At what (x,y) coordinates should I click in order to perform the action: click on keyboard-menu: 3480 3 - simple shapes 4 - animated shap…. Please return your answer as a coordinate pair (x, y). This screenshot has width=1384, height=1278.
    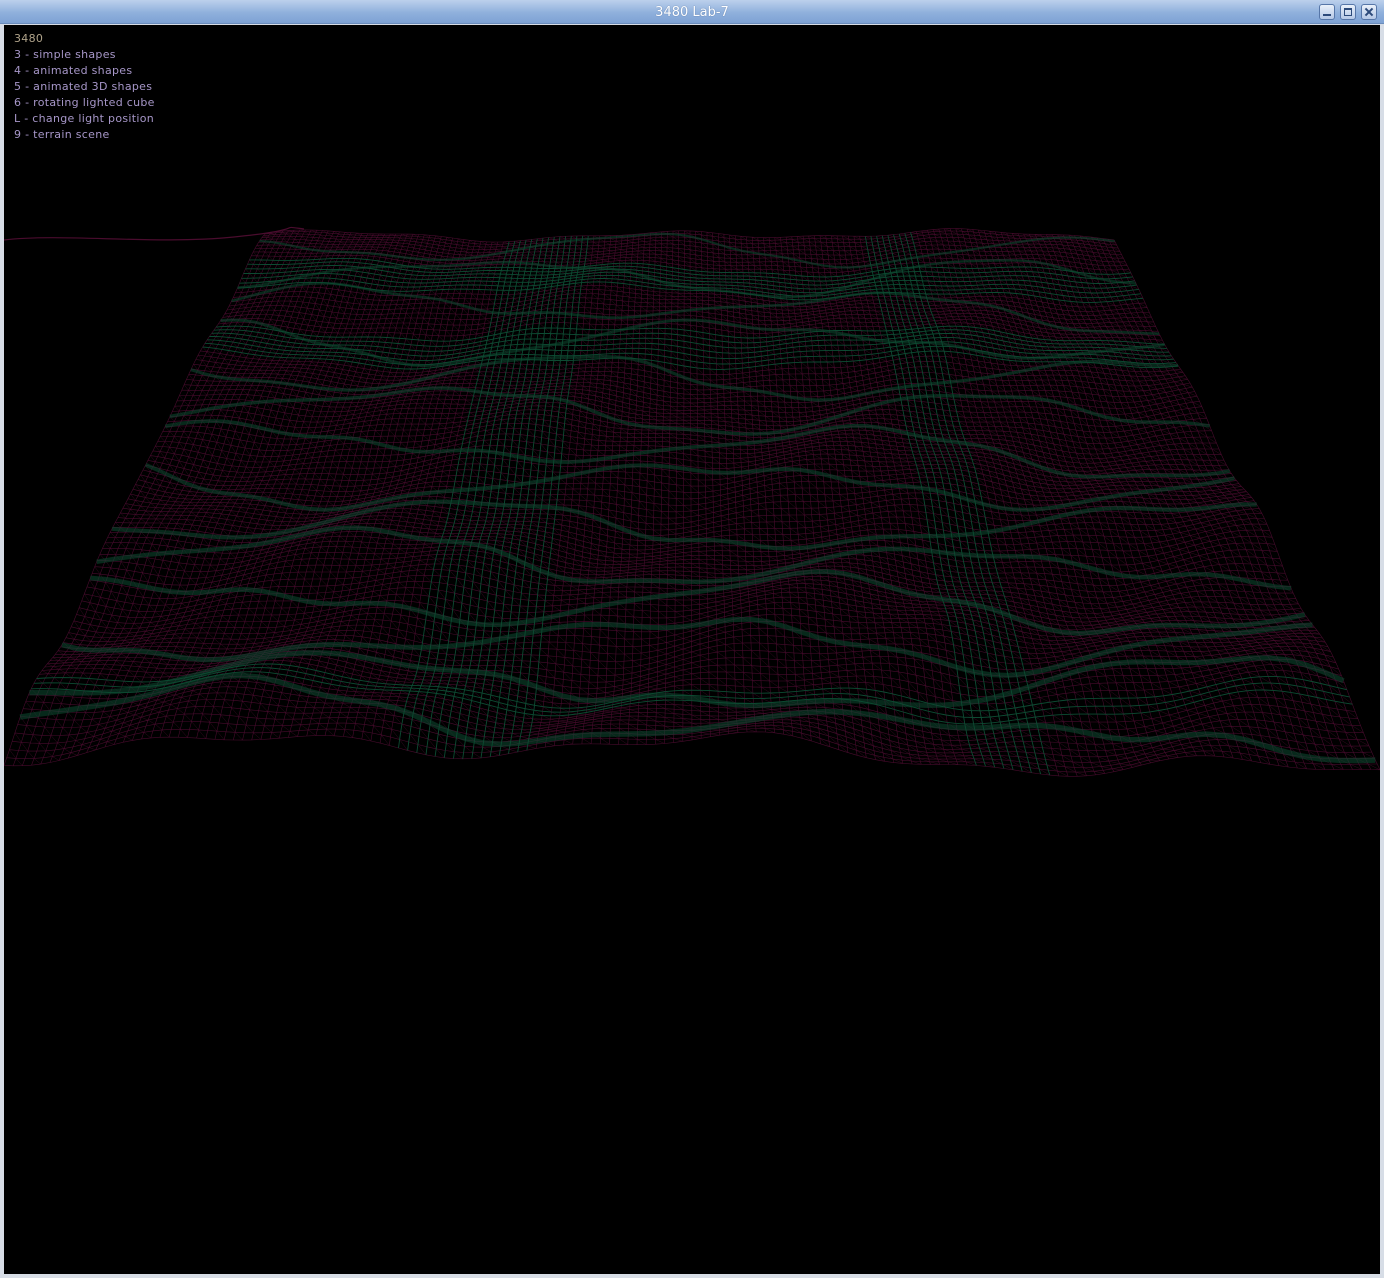
    Looking at the image, I should click on (84, 87).